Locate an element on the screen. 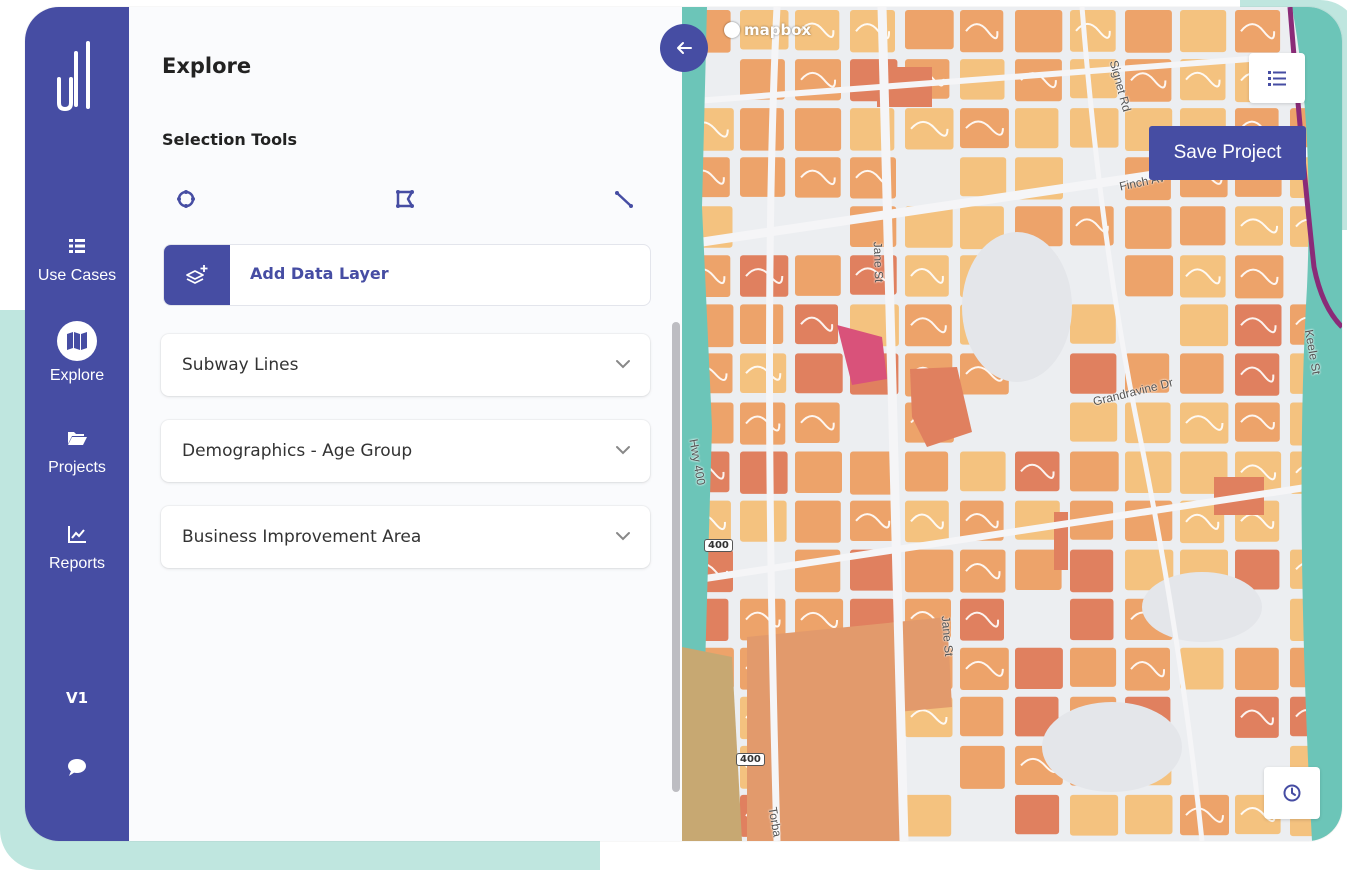  legend-toggle-button is located at coordinates (1277, 78).